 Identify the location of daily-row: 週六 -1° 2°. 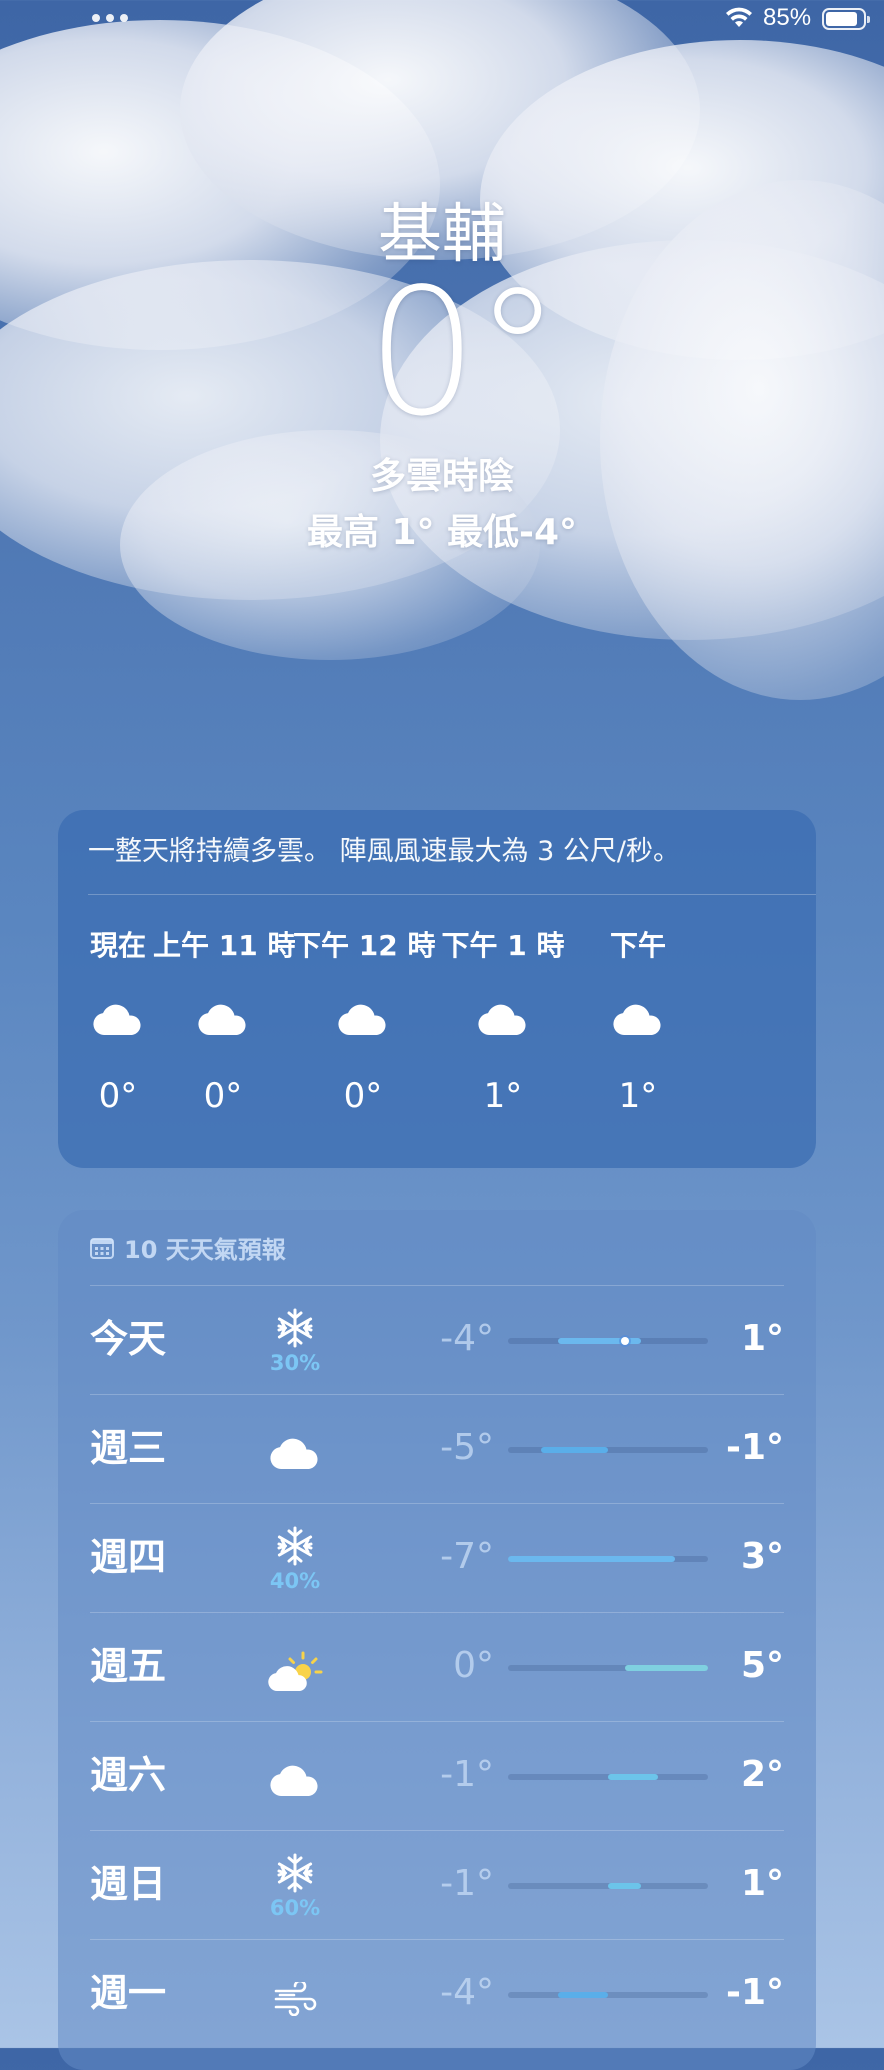
(437, 1775).